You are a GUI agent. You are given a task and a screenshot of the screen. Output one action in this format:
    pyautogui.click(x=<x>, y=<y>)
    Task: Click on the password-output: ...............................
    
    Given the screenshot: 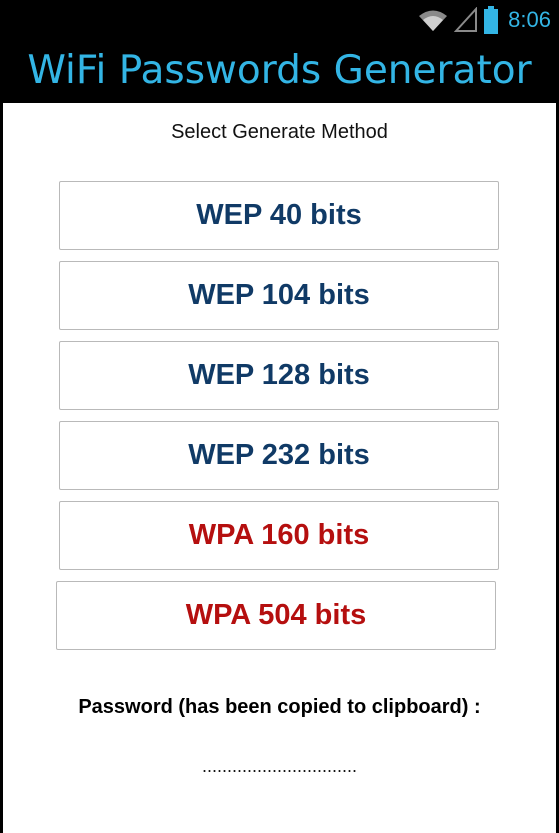 What is the action you would take?
    pyautogui.click(x=279, y=766)
    